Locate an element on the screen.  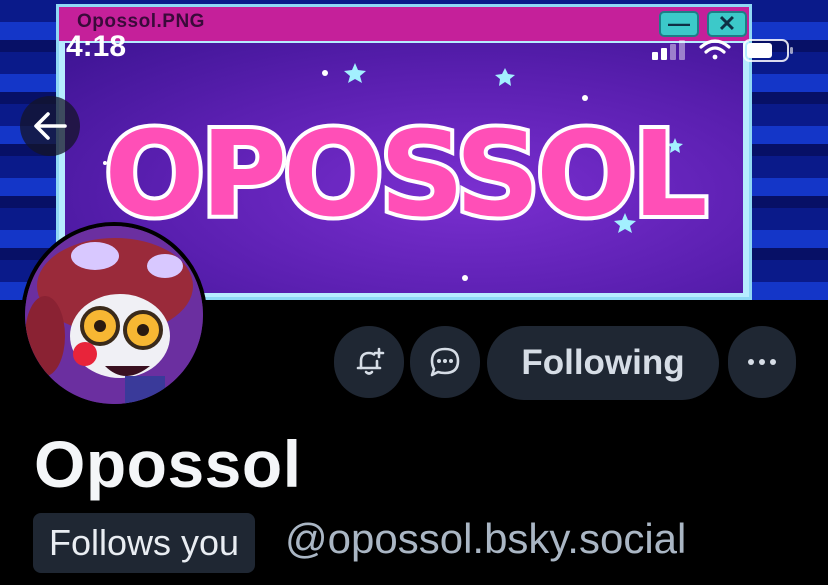
banner-window-titlebar: Opossol.PNG — ✕ is located at coordinates (404, 24).